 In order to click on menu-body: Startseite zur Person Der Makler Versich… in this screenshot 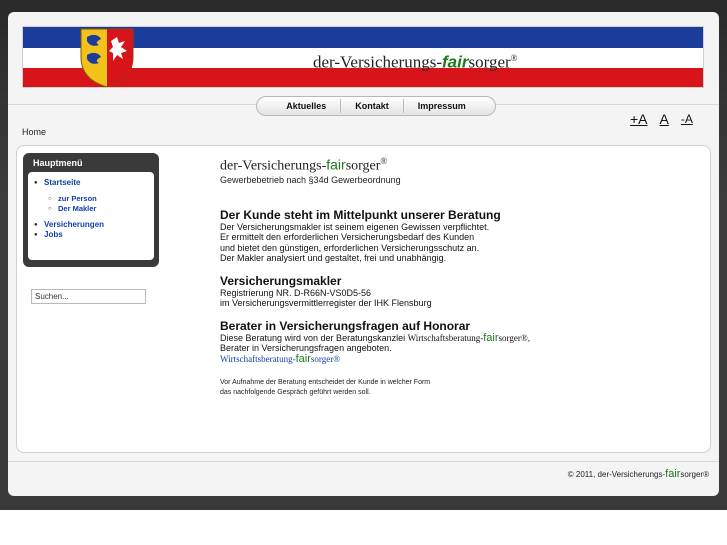, I will do `click(91, 216)`.